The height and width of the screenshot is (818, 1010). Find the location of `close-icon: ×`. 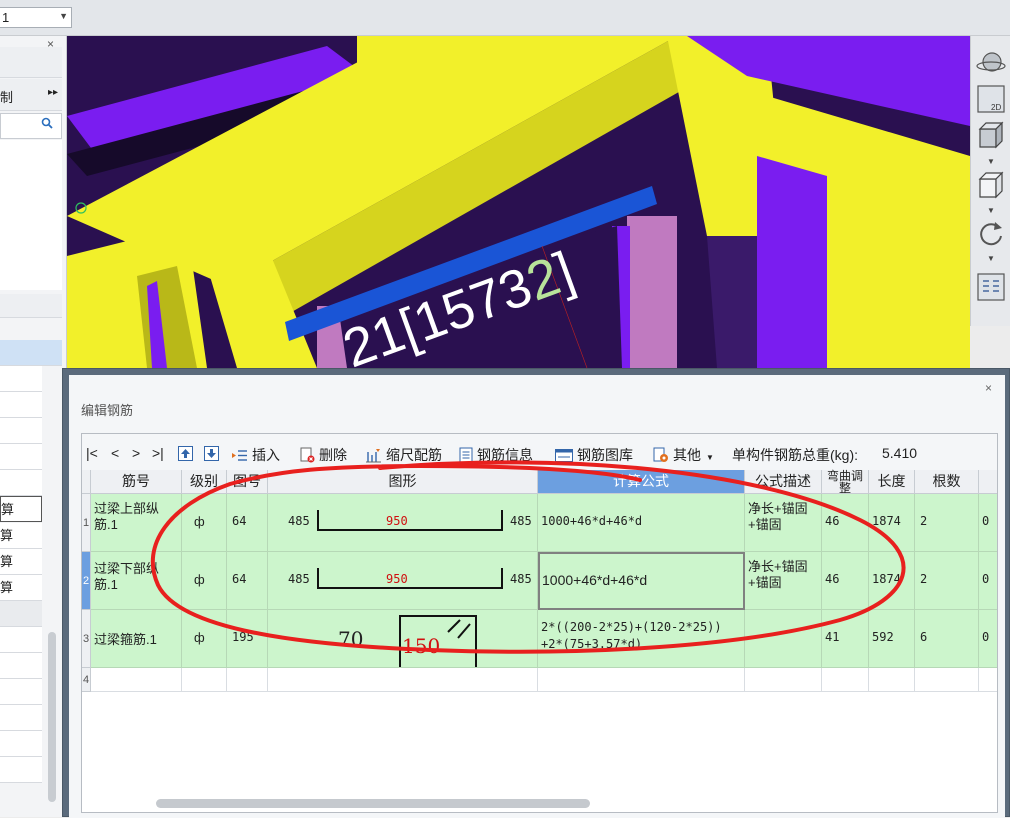

close-icon: × is located at coordinates (988, 388).